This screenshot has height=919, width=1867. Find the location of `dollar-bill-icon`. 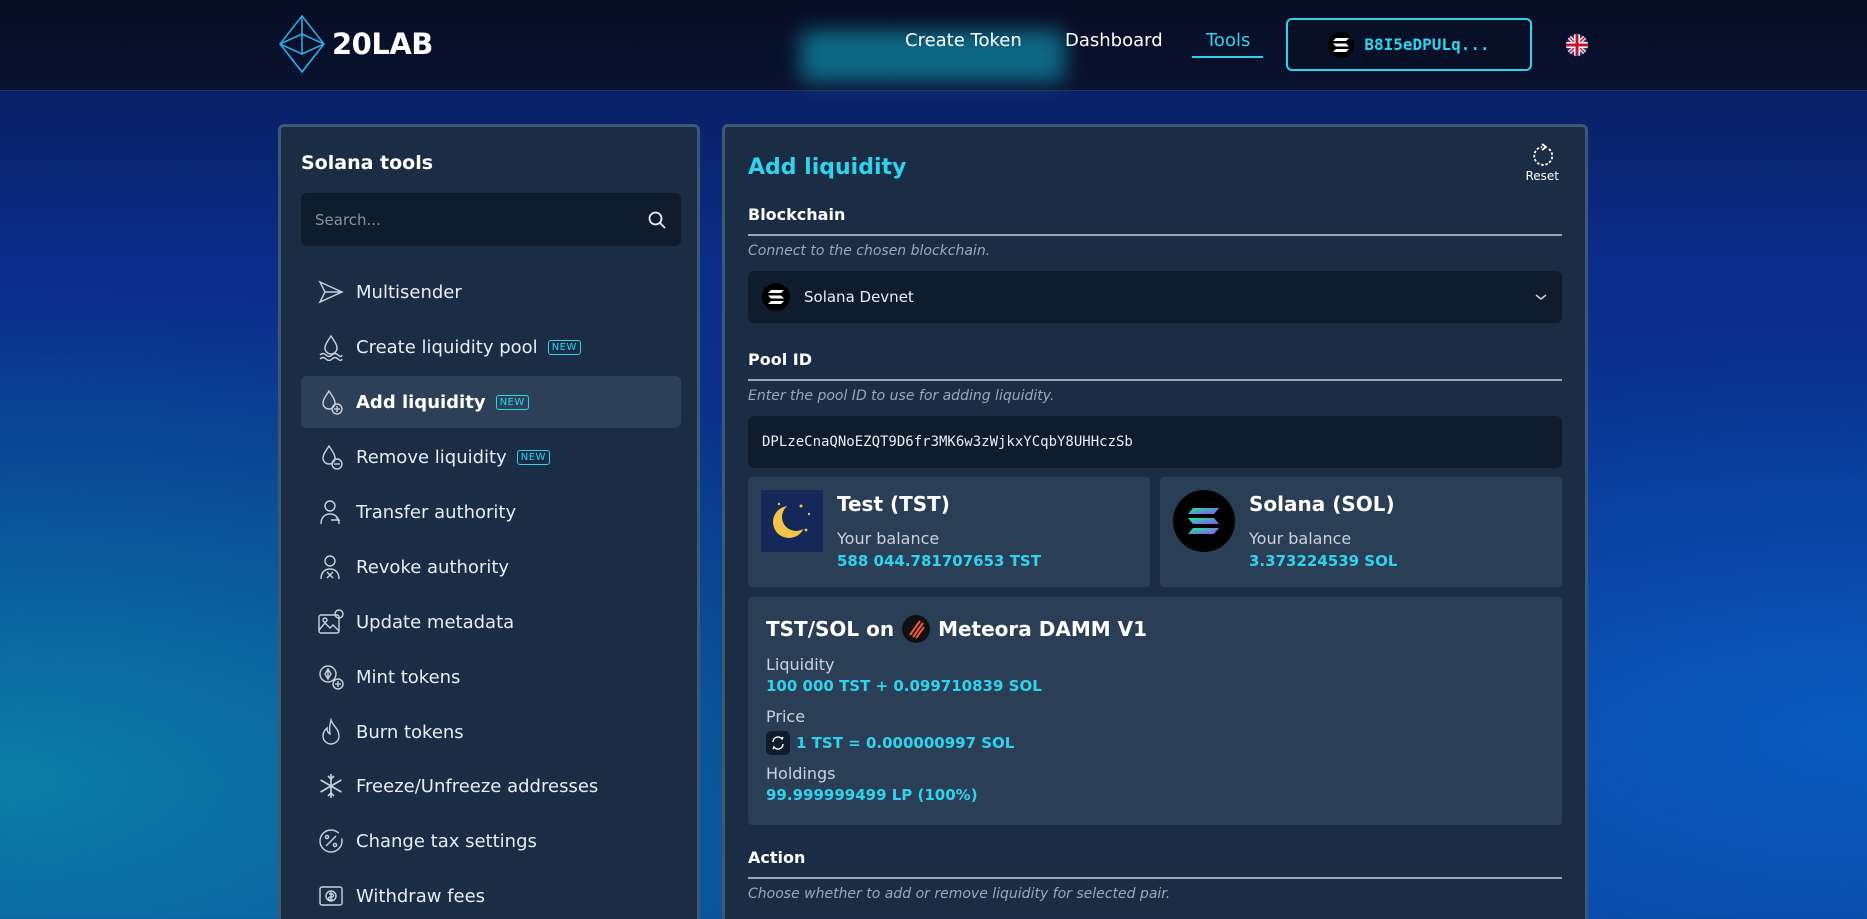

dollar-bill-icon is located at coordinates (331, 896).